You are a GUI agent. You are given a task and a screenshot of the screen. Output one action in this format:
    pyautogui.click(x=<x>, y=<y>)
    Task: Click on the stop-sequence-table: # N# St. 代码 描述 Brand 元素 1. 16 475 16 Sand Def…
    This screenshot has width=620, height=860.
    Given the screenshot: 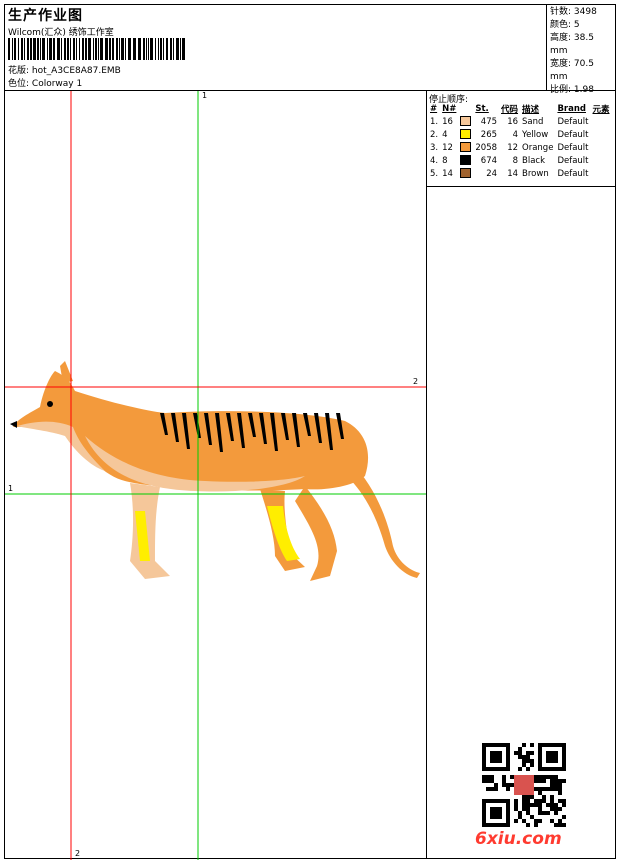 What is the action you would take?
    pyautogui.click(x=520, y=141)
    